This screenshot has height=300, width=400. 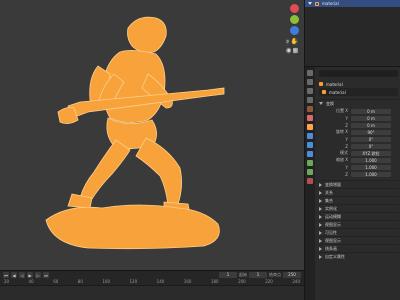 I want to click on ruler-tick: 100, so click(x=106, y=281).